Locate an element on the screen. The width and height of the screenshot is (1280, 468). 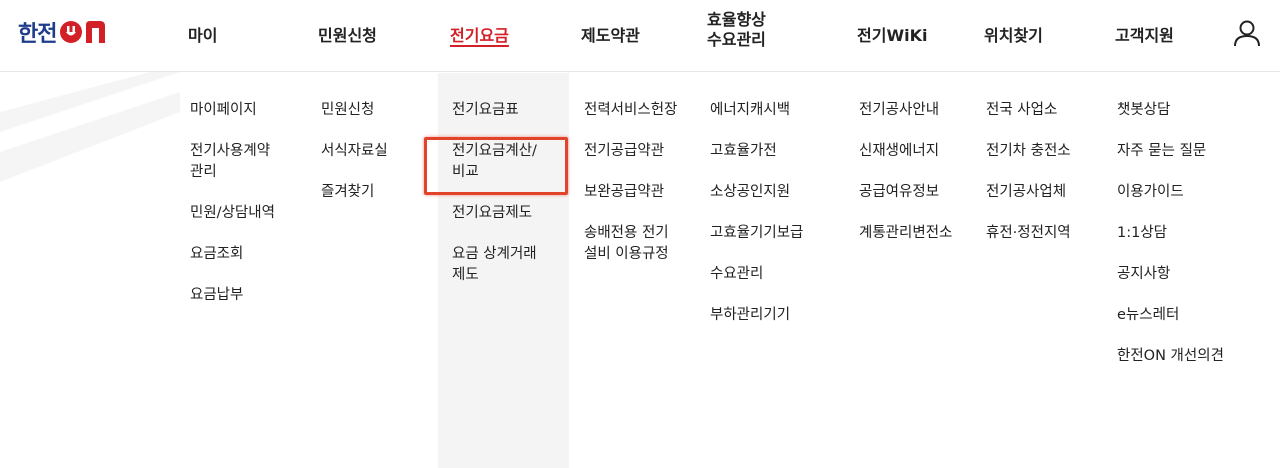
submenu-item: 공지사항 is located at coordinates (1170, 274).